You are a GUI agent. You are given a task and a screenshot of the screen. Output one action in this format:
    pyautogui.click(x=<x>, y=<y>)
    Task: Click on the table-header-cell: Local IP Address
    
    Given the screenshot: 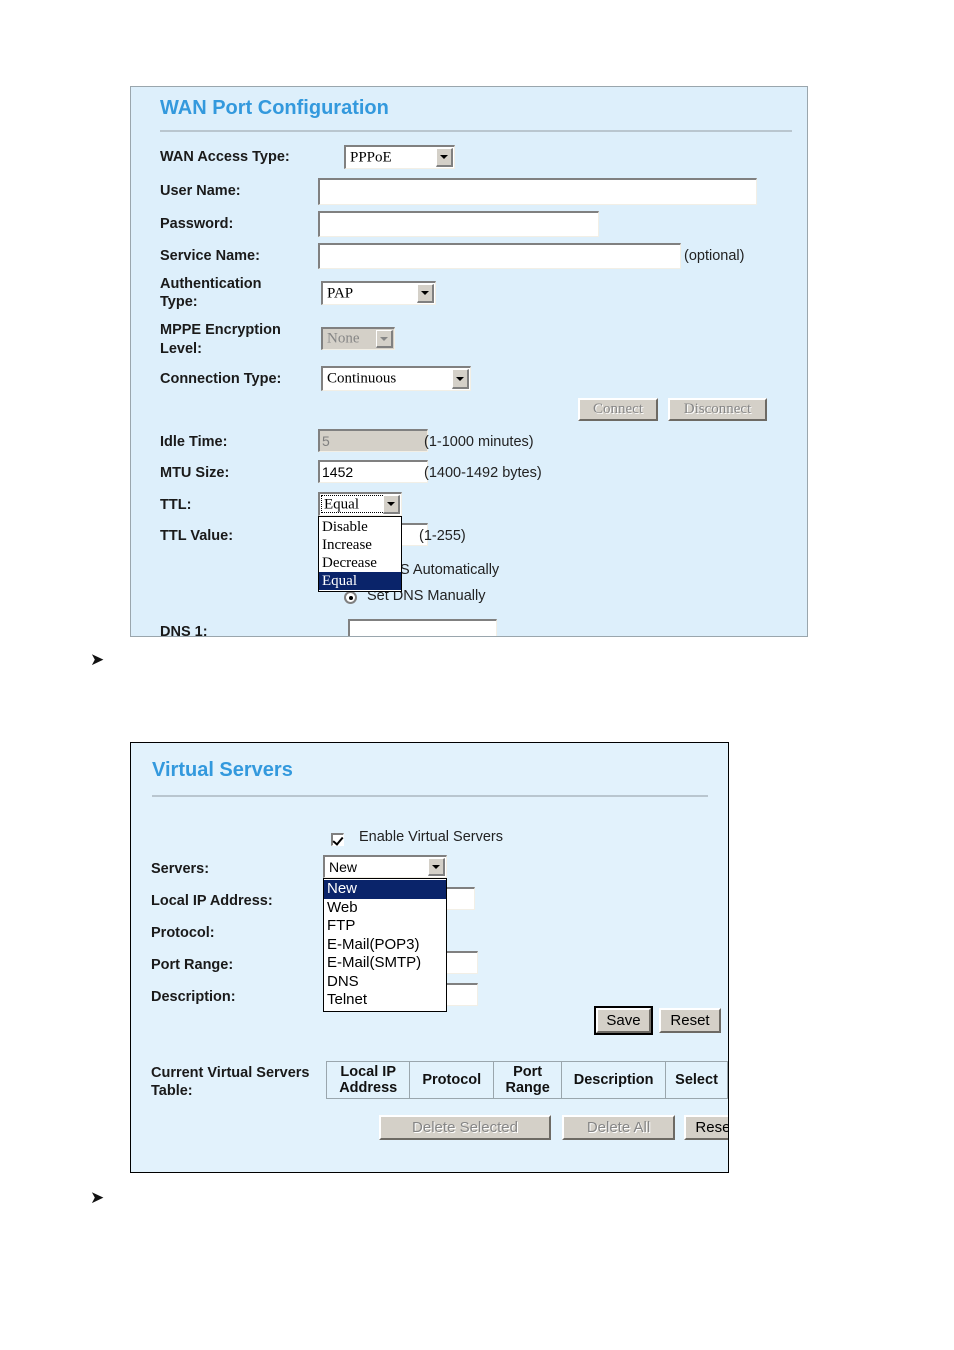 What is the action you would take?
    pyautogui.click(x=368, y=1080)
    